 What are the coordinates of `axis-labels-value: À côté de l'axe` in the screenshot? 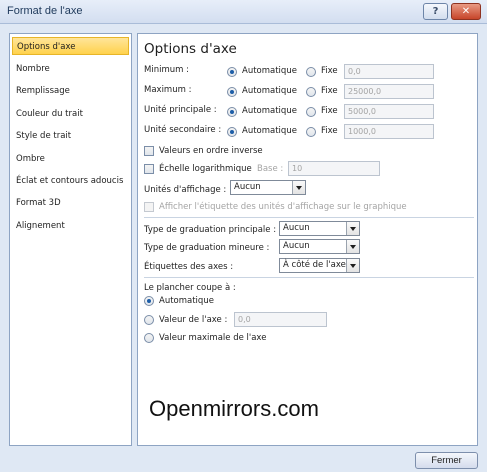 It's located at (314, 265).